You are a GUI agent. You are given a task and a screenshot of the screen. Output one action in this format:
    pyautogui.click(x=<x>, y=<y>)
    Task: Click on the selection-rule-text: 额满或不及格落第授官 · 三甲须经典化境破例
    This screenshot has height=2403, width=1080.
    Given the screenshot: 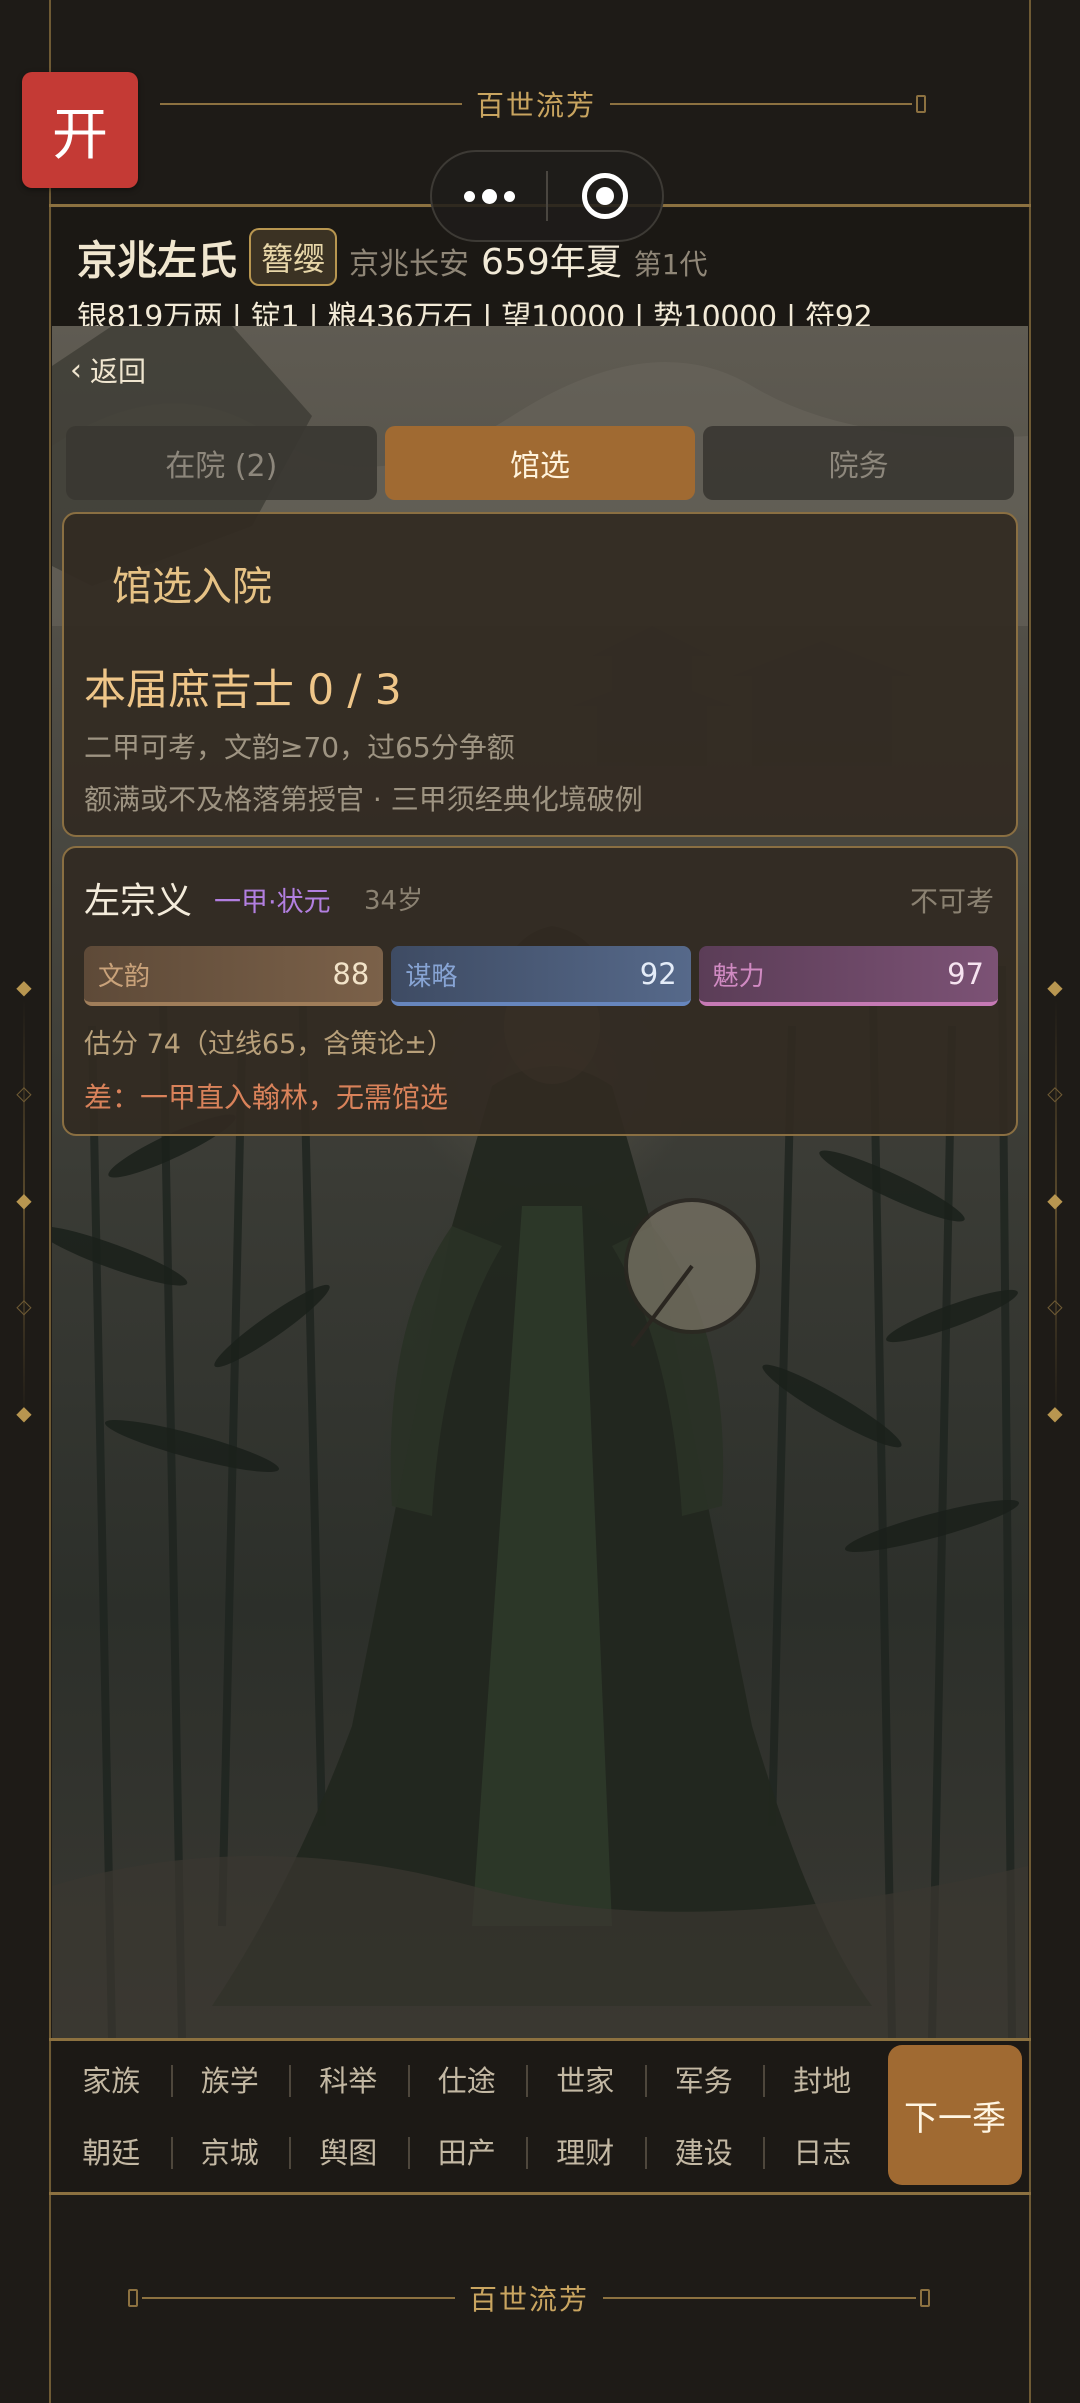 What is the action you would take?
    pyautogui.click(x=363, y=799)
    